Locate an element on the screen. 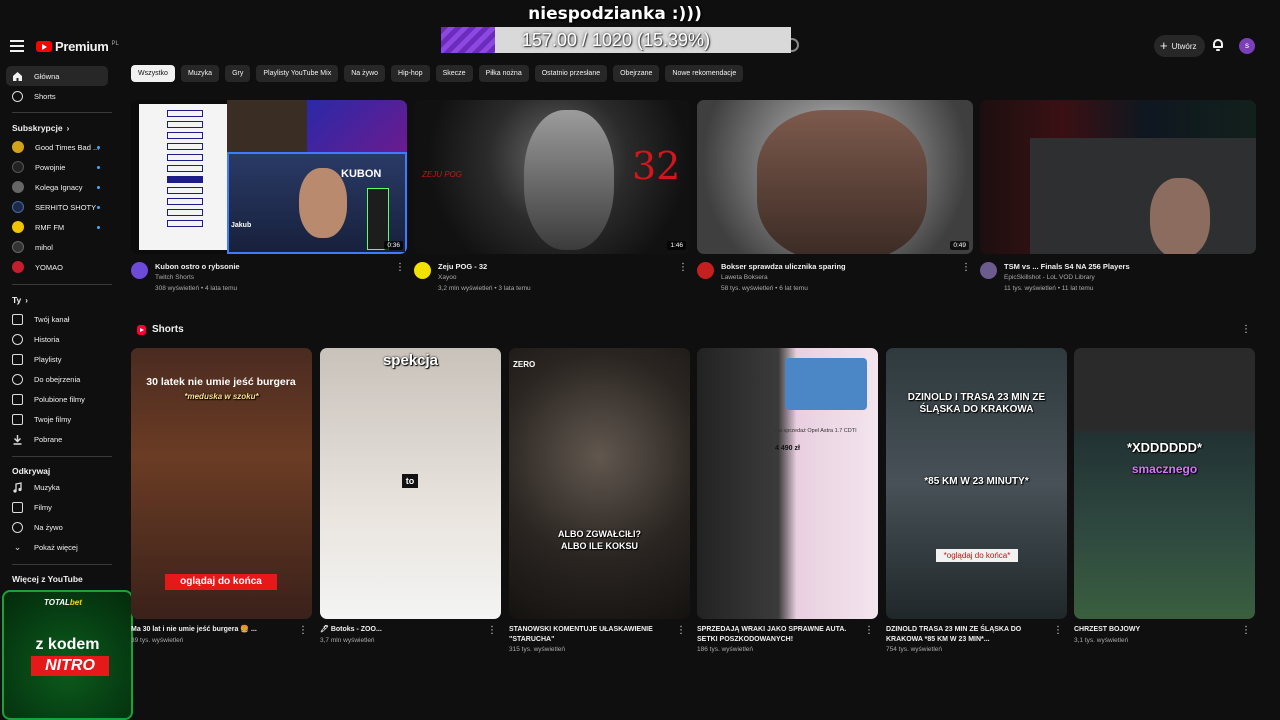 This screenshot has height=720, width=1280. sidebar-item-playlists: Playlisty is located at coordinates (57, 359).